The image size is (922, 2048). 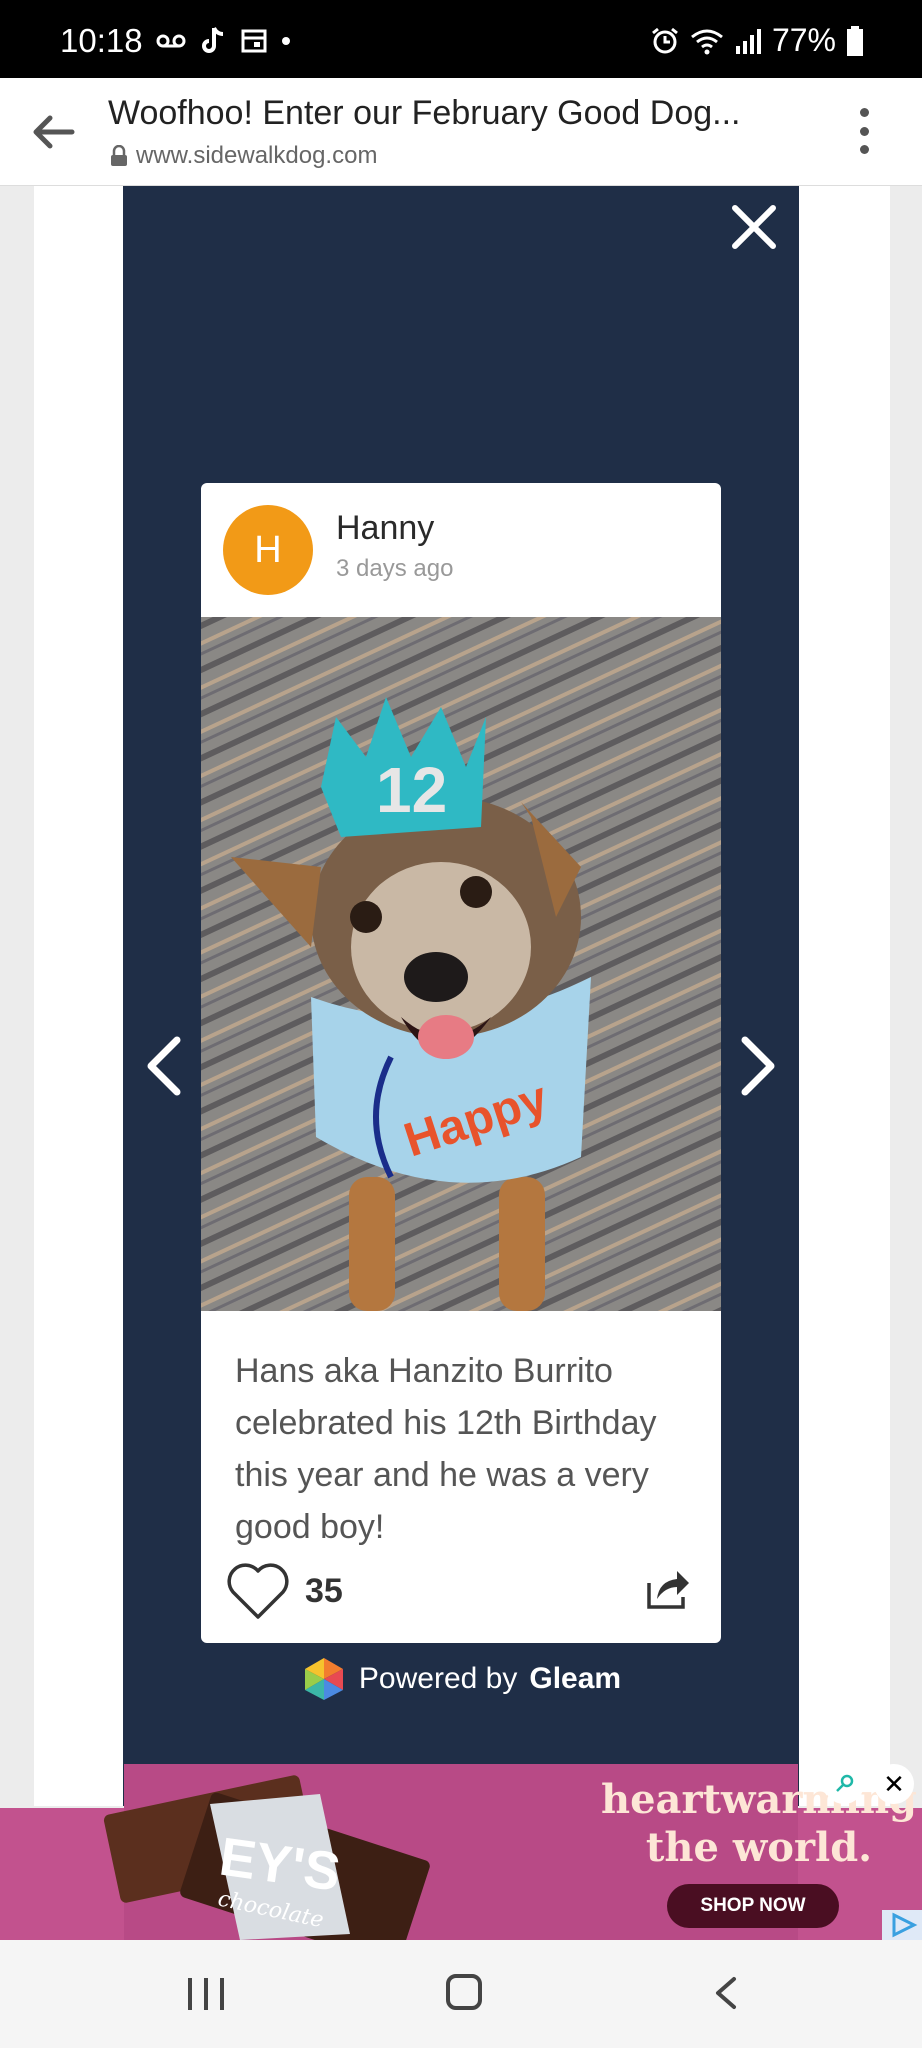 I want to click on back-arrow-icon, so click(x=54, y=132).